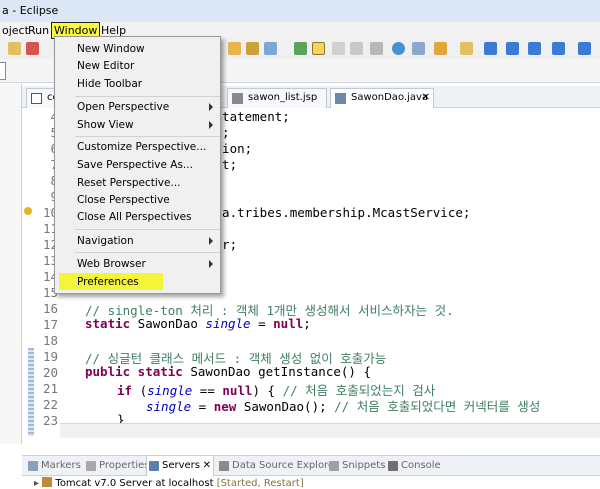  I want to click on toolbar-whitespace-icon, so click(356, 48).